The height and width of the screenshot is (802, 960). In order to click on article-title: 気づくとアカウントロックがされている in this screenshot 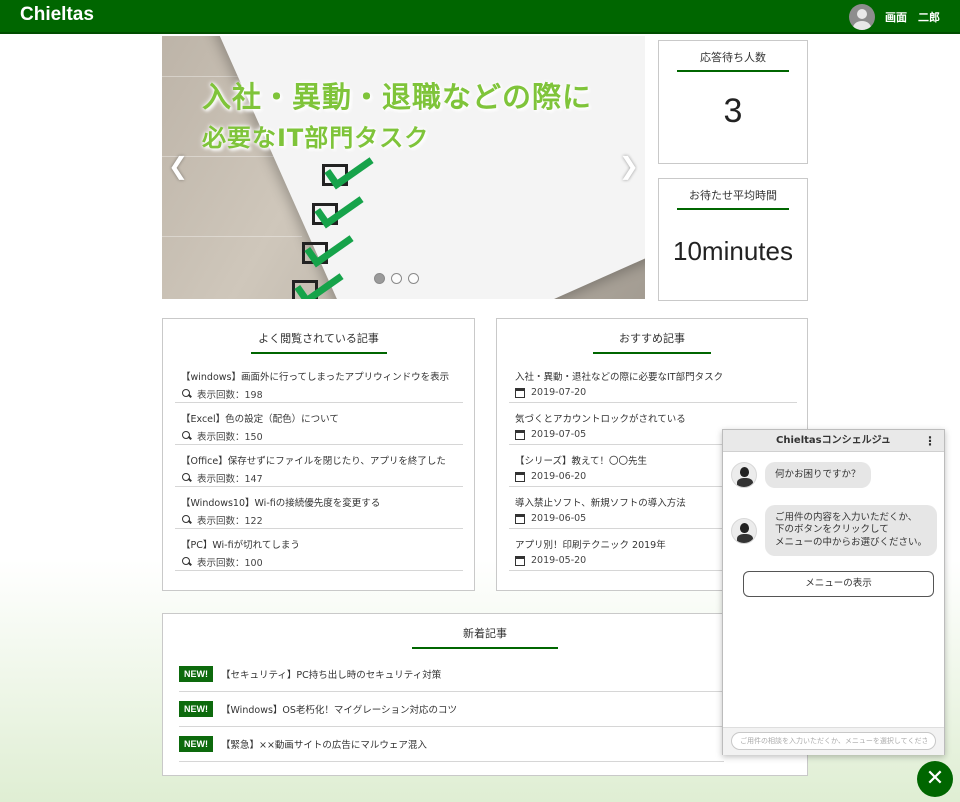, I will do `click(656, 418)`.